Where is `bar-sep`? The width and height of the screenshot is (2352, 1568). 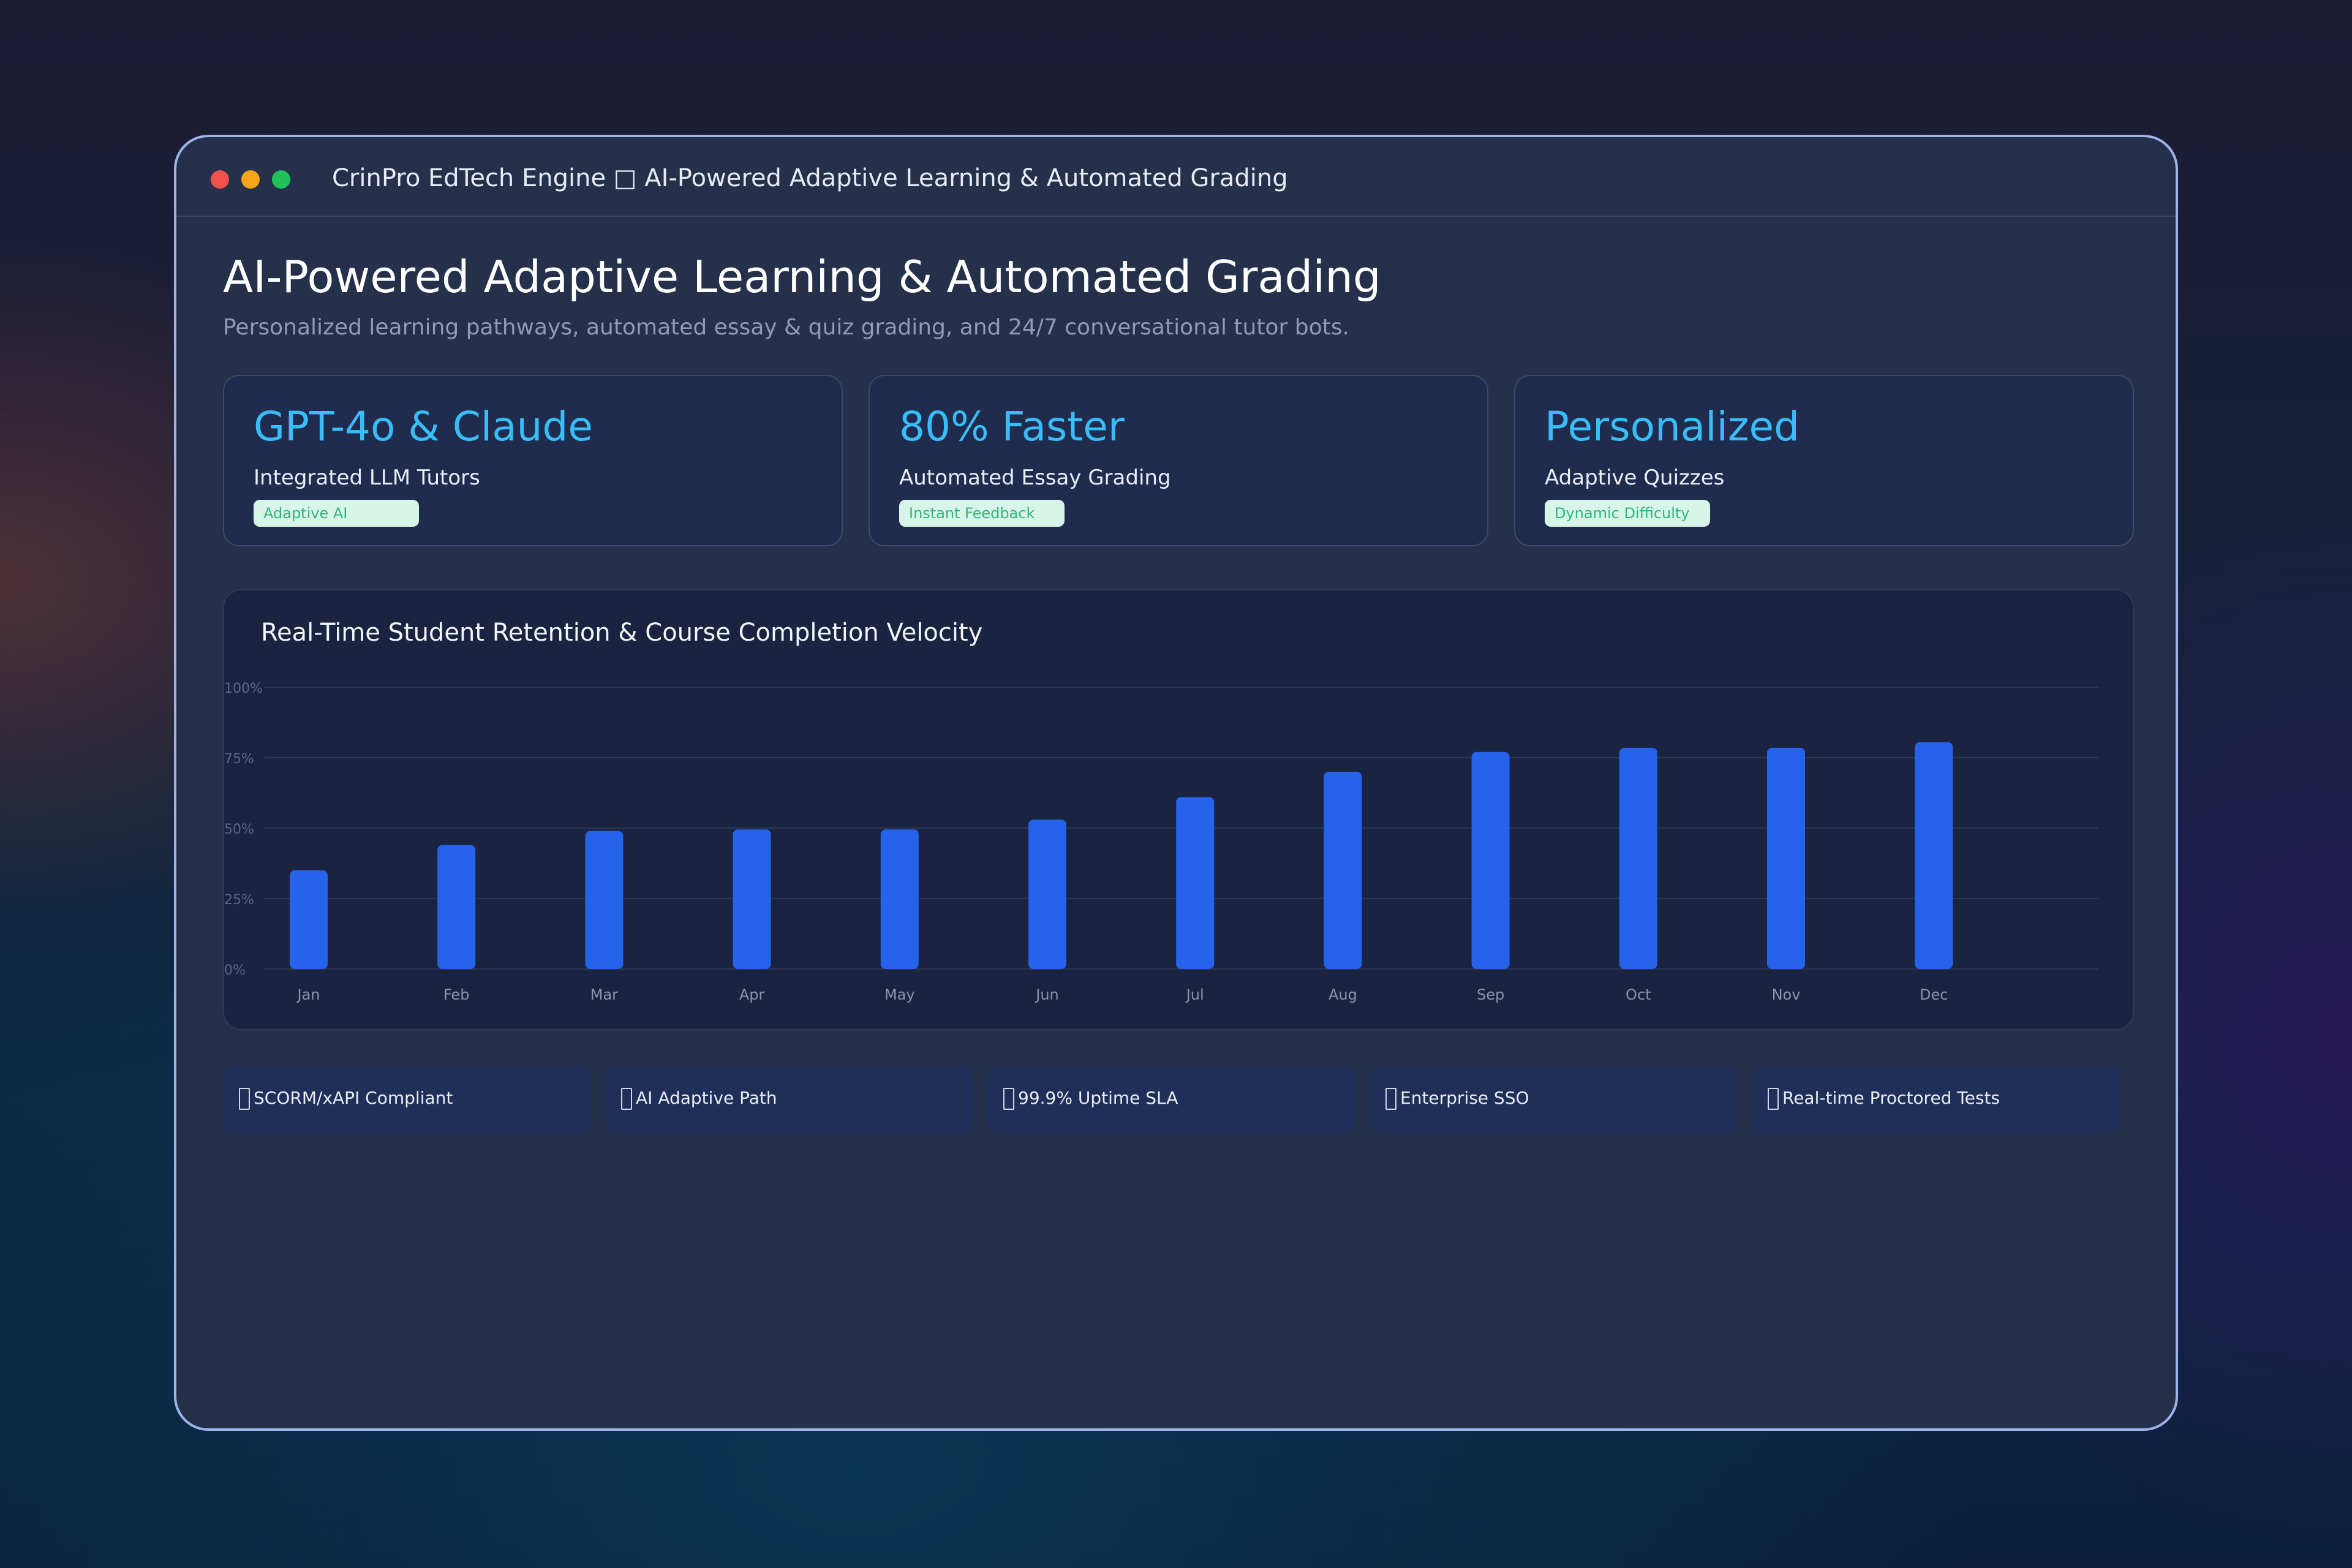 bar-sep is located at coordinates (1491, 861).